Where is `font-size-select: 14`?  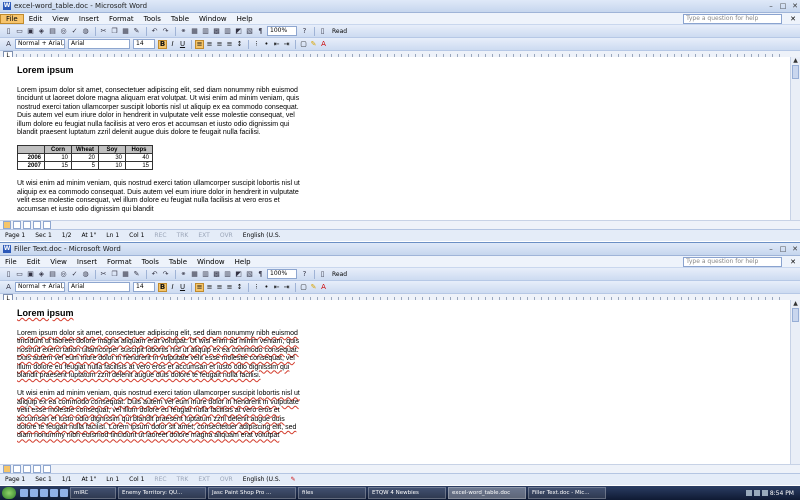
font-size-select: 14 is located at coordinates (144, 287).